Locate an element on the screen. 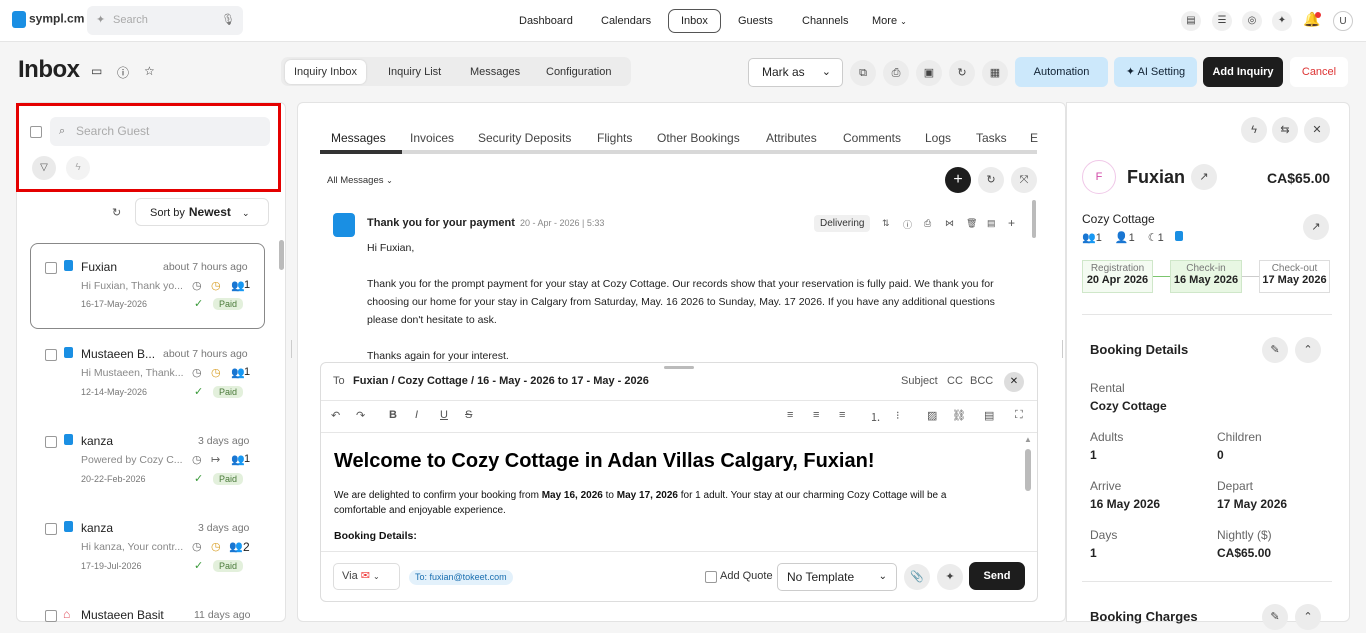 The width and height of the screenshot is (1366, 633). nav-channels: Channels is located at coordinates (825, 21).